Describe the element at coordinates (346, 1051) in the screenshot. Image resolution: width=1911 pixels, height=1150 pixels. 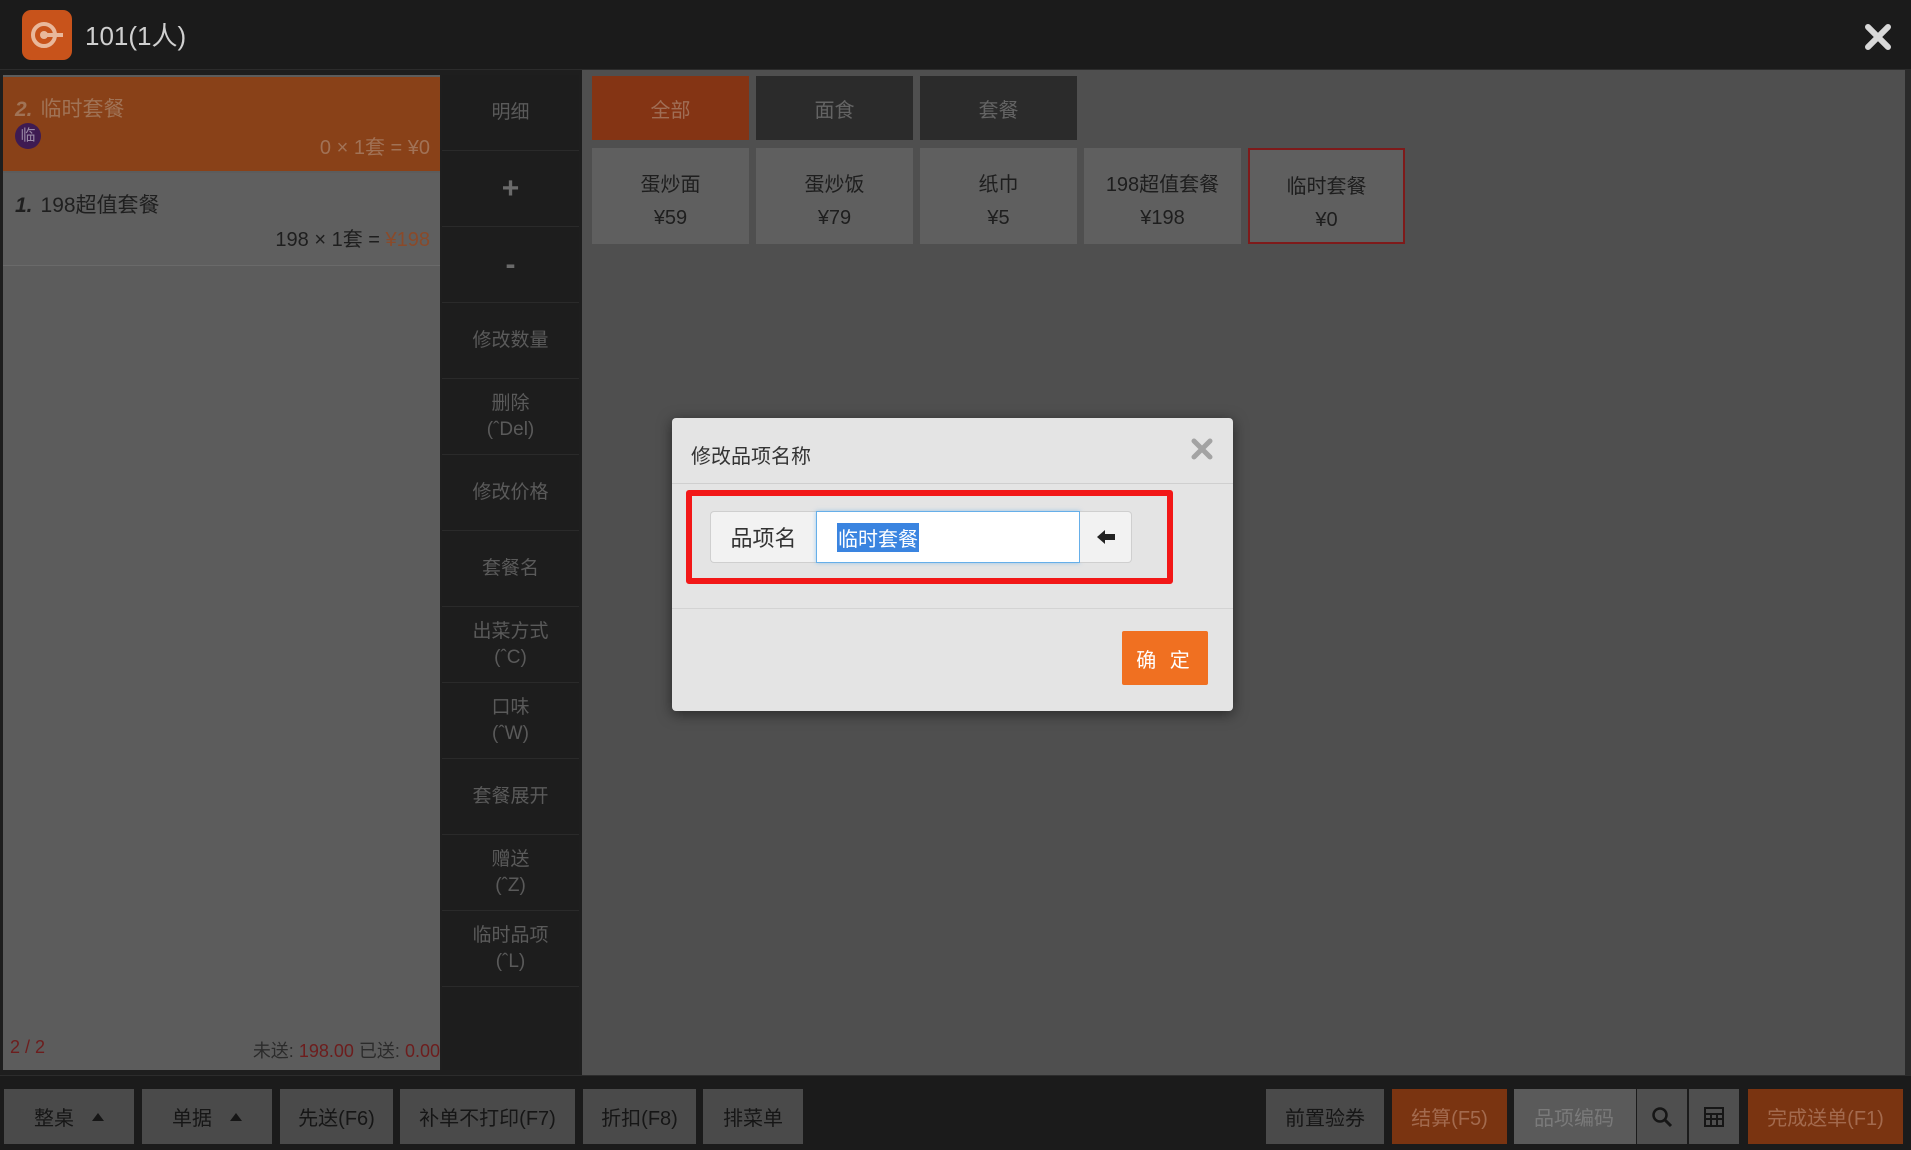
I see `order-summary: 未送: 198.00 已送: 0.00` at that location.